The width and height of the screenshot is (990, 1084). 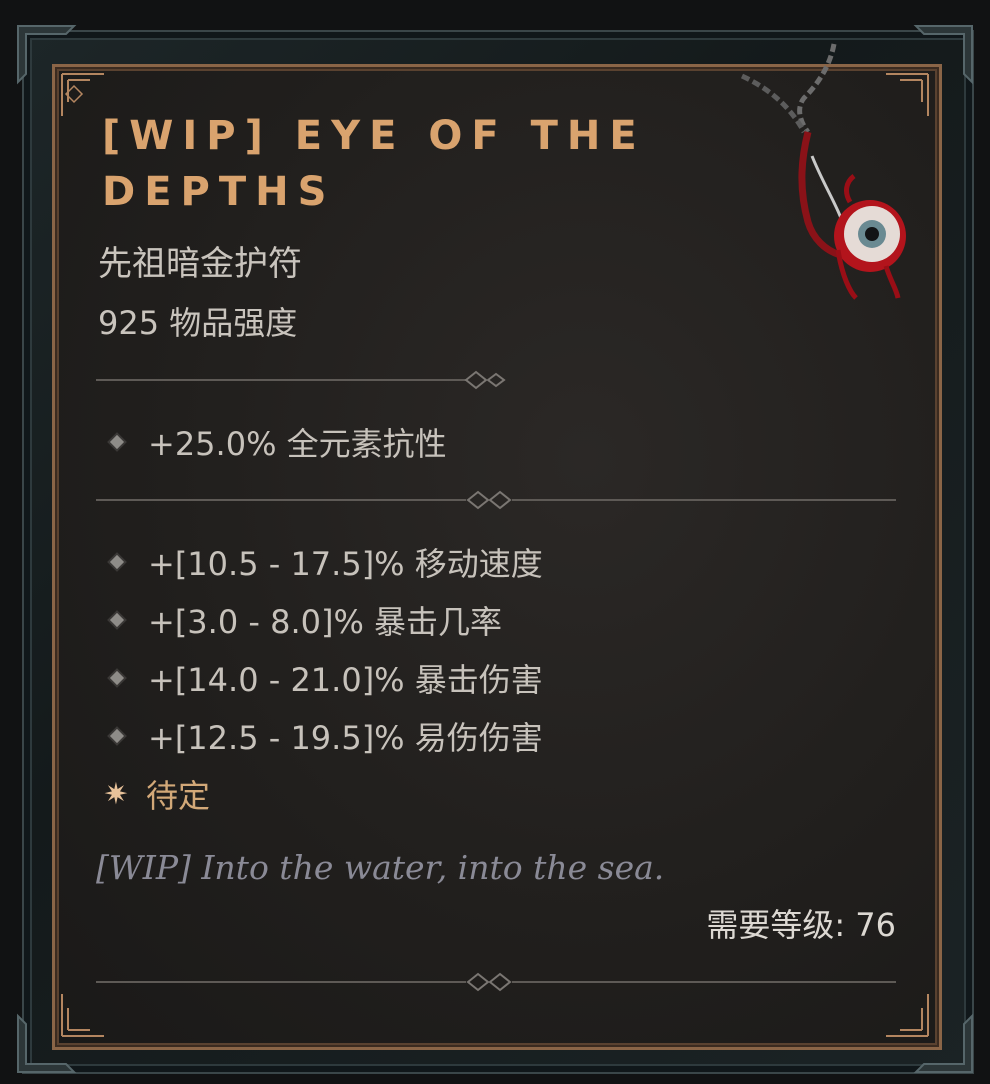 I want to click on unique-power: ✷ 待定, so click(x=155, y=794).